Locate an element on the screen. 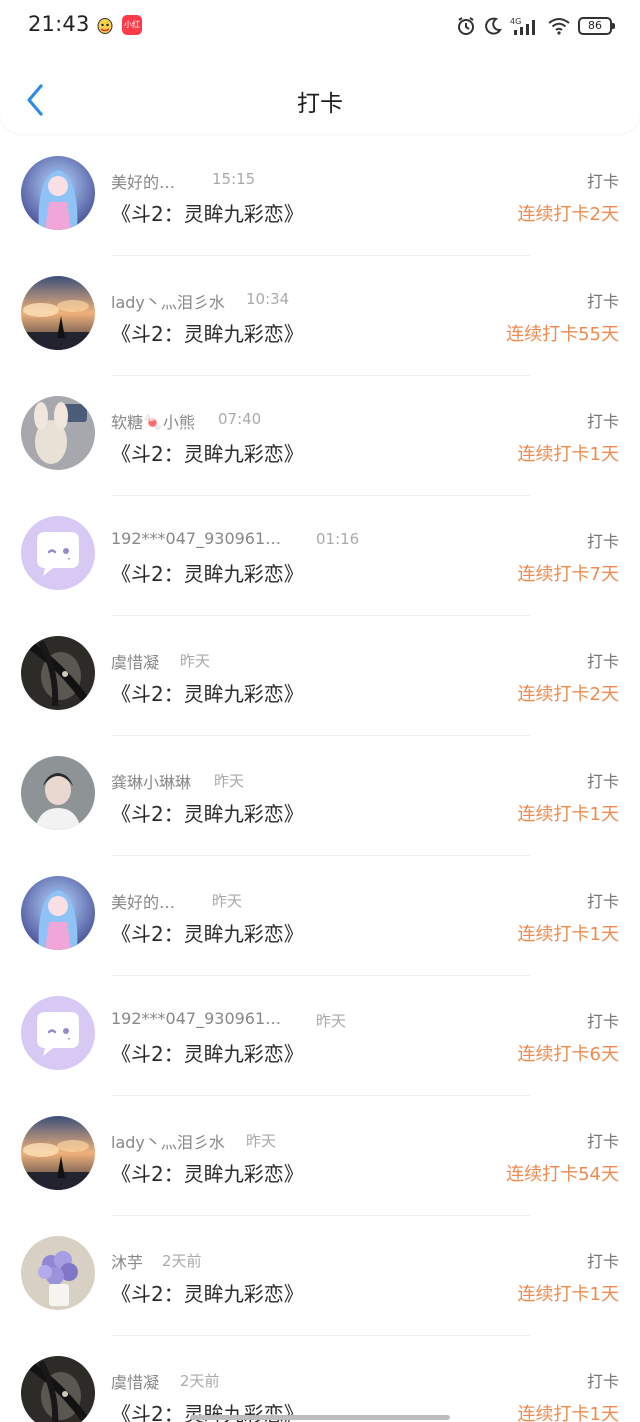  checkin-row: 192***047_930961… 01:16 《斗2：灵眸九彩恋》 打卡连续打卡7天 is located at coordinates (320, 556).